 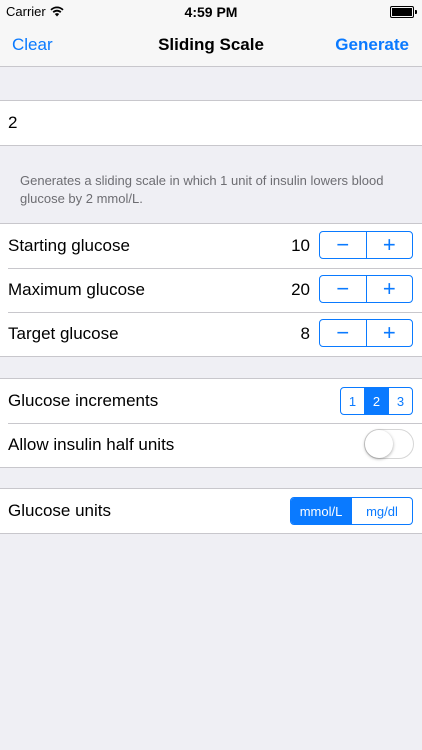 What do you see at coordinates (300, 245) in the screenshot?
I see `starting-glucose-value: 10` at bounding box center [300, 245].